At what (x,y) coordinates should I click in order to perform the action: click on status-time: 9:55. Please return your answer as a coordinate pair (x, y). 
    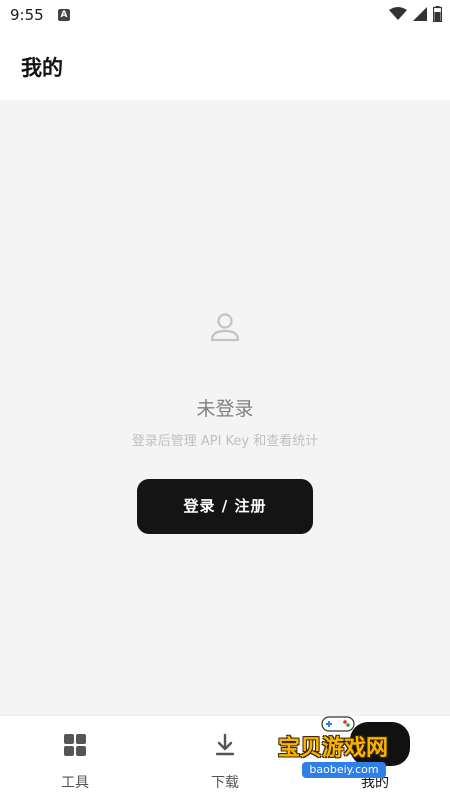
    Looking at the image, I should click on (27, 15).